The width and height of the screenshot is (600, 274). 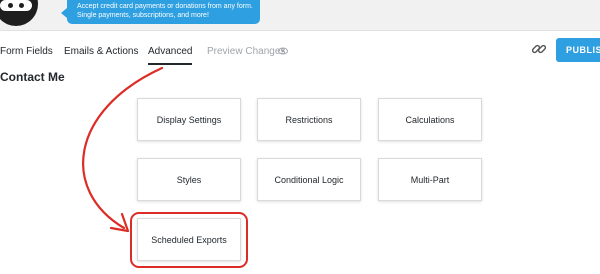 I want to click on card-styles: Styles, so click(x=189, y=179).